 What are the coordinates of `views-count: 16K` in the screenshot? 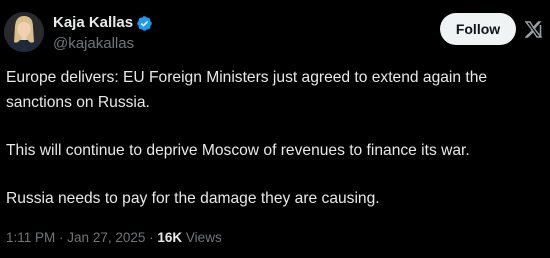 It's located at (170, 237).